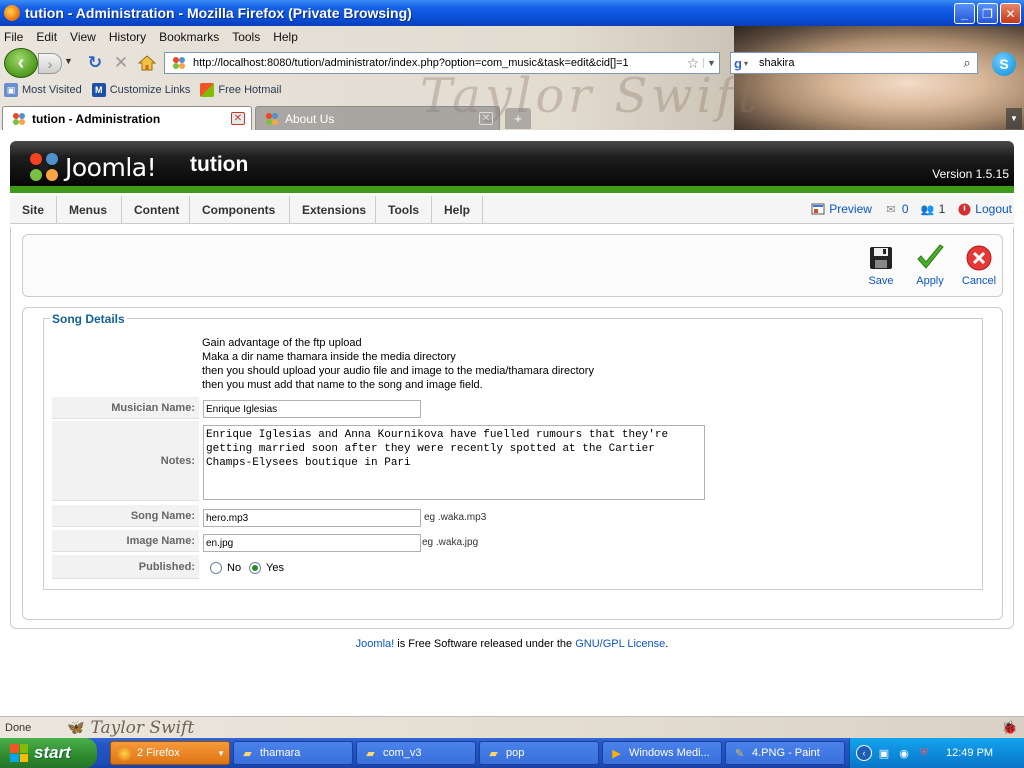 This screenshot has width=1024, height=768. Describe the element at coordinates (518, 118) in the screenshot. I see `new-tab-button: +` at that location.